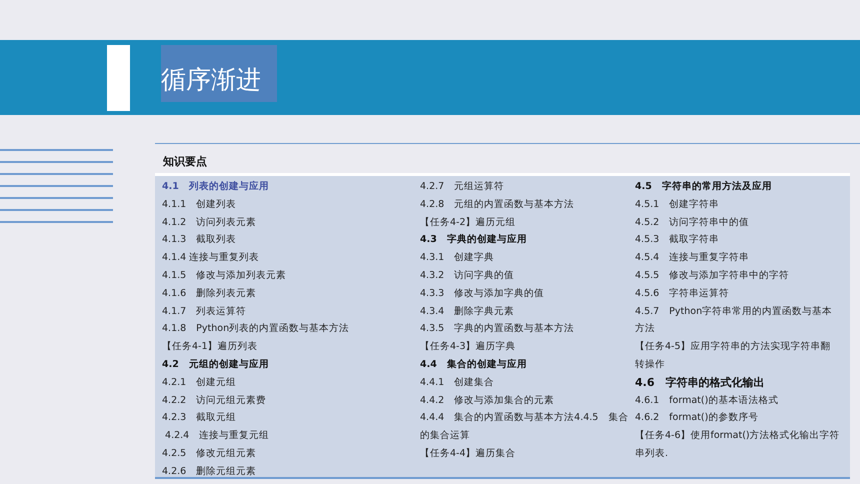 Image resolution: width=860 pixels, height=484 pixels. What do you see at coordinates (737, 445) in the screenshot?
I see `outline-entry: 【任务4-6】使用format()方法格式化输出字符串列表.` at bounding box center [737, 445].